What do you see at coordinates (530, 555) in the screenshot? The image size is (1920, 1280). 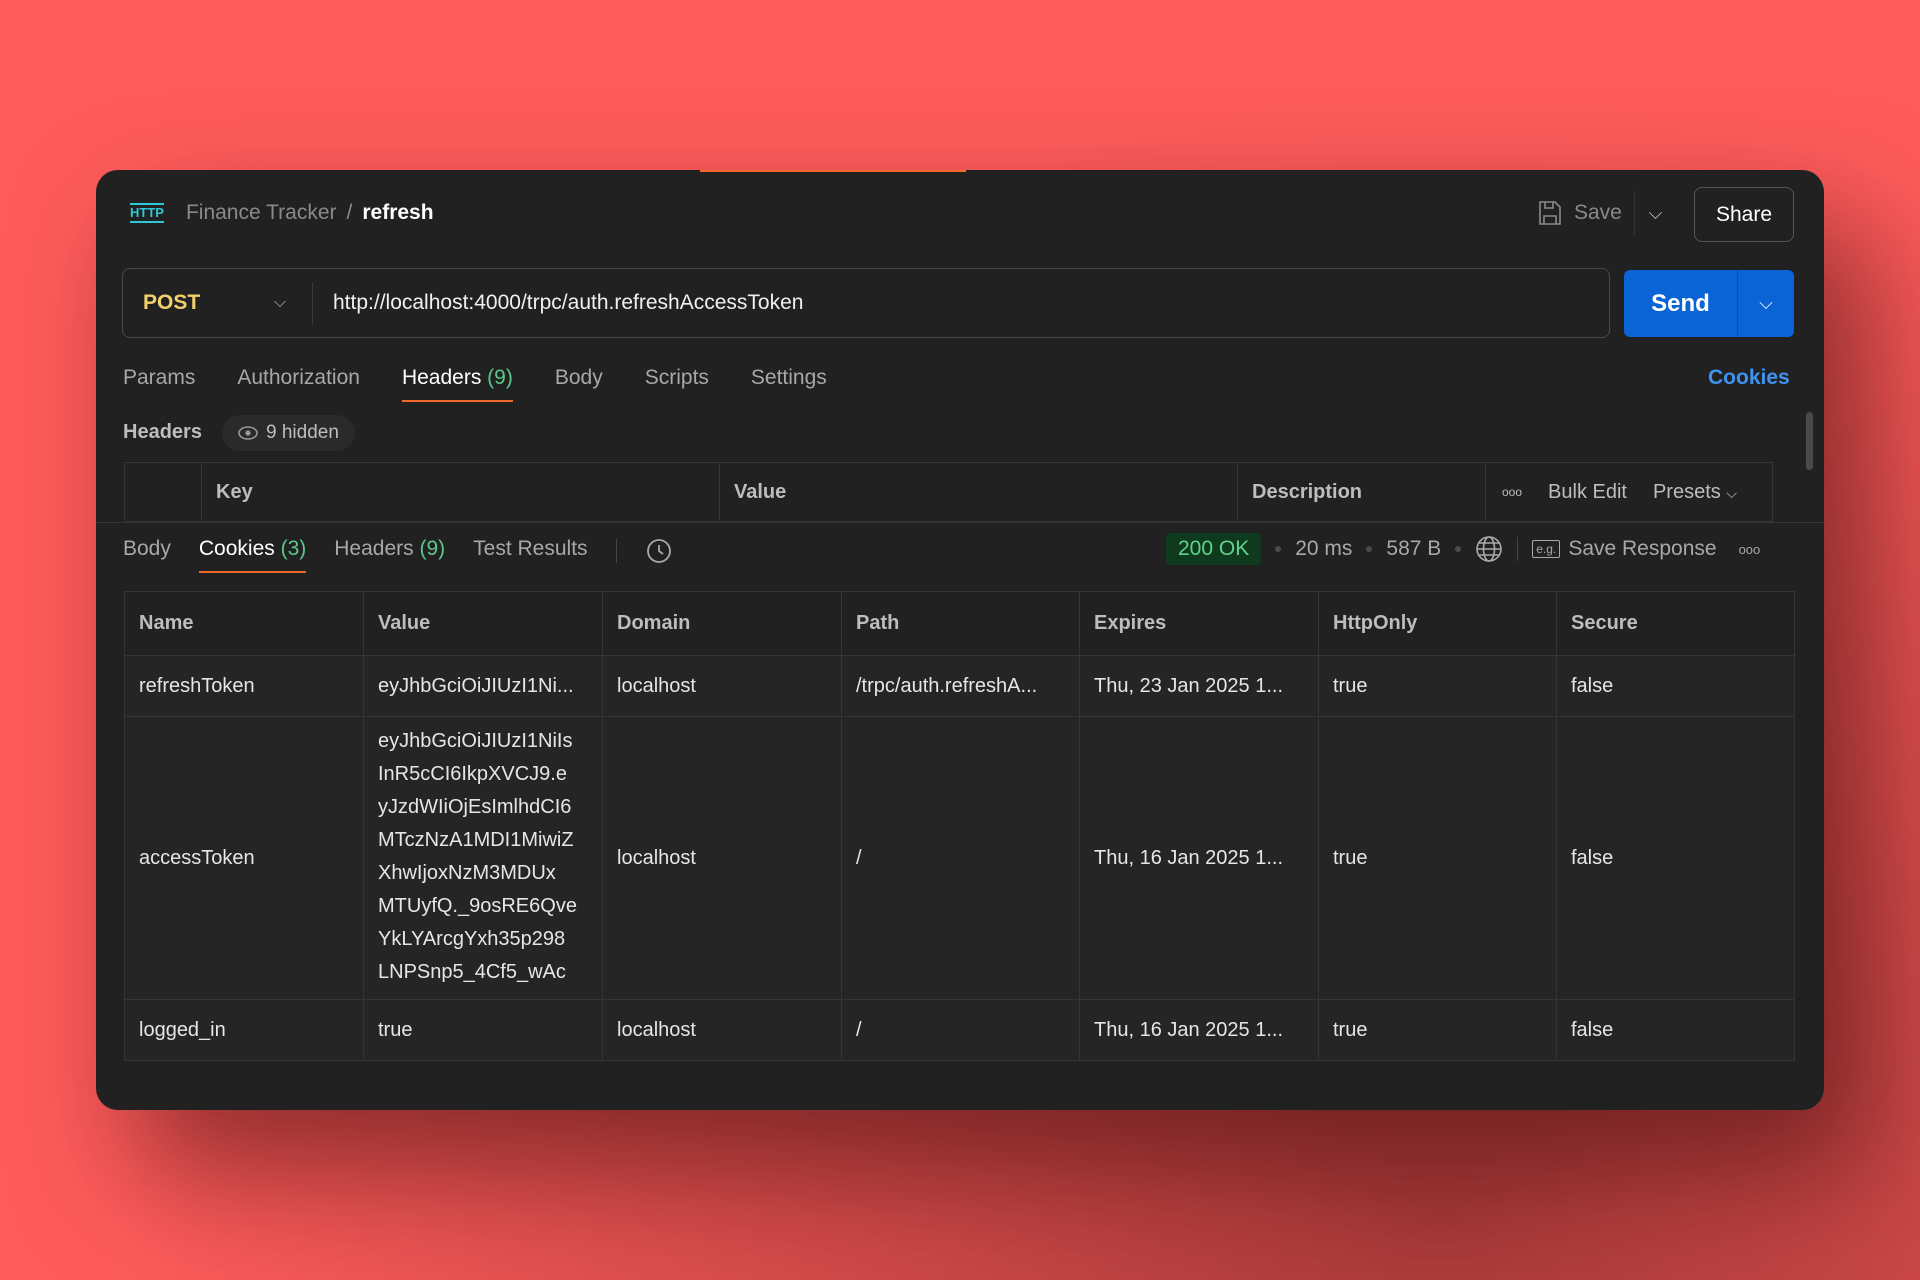 I see `response-tab-test-results: Test Results` at bounding box center [530, 555].